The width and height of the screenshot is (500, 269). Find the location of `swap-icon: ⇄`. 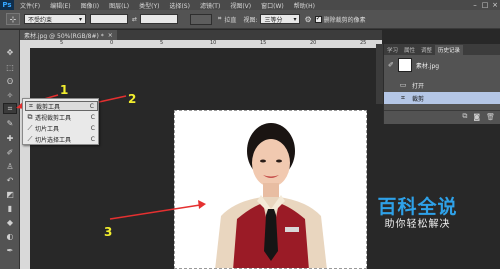

swap-icon: ⇄ is located at coordinates (134, 19).